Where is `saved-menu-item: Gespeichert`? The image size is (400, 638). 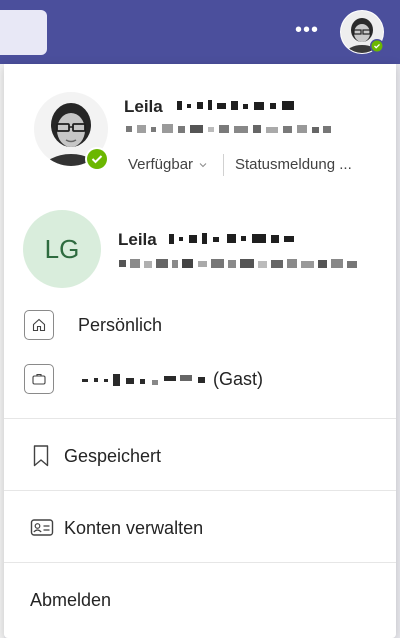
saved-menu-item: Gespeichert is located at coordinates (200, 456).